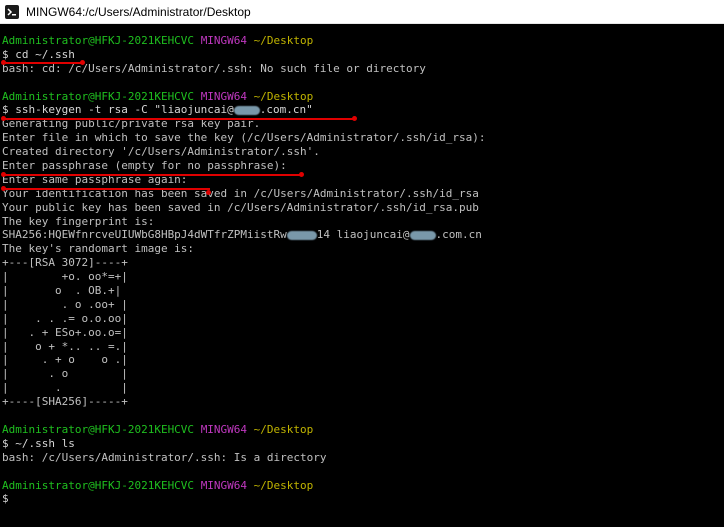 Image resolution: width=724 pixels, height=527 pixels. What do you see at coordinates (98, 249) in the screenshot?
I see `output-line: The key's randomart image is:` at bounding box center [98, 249].